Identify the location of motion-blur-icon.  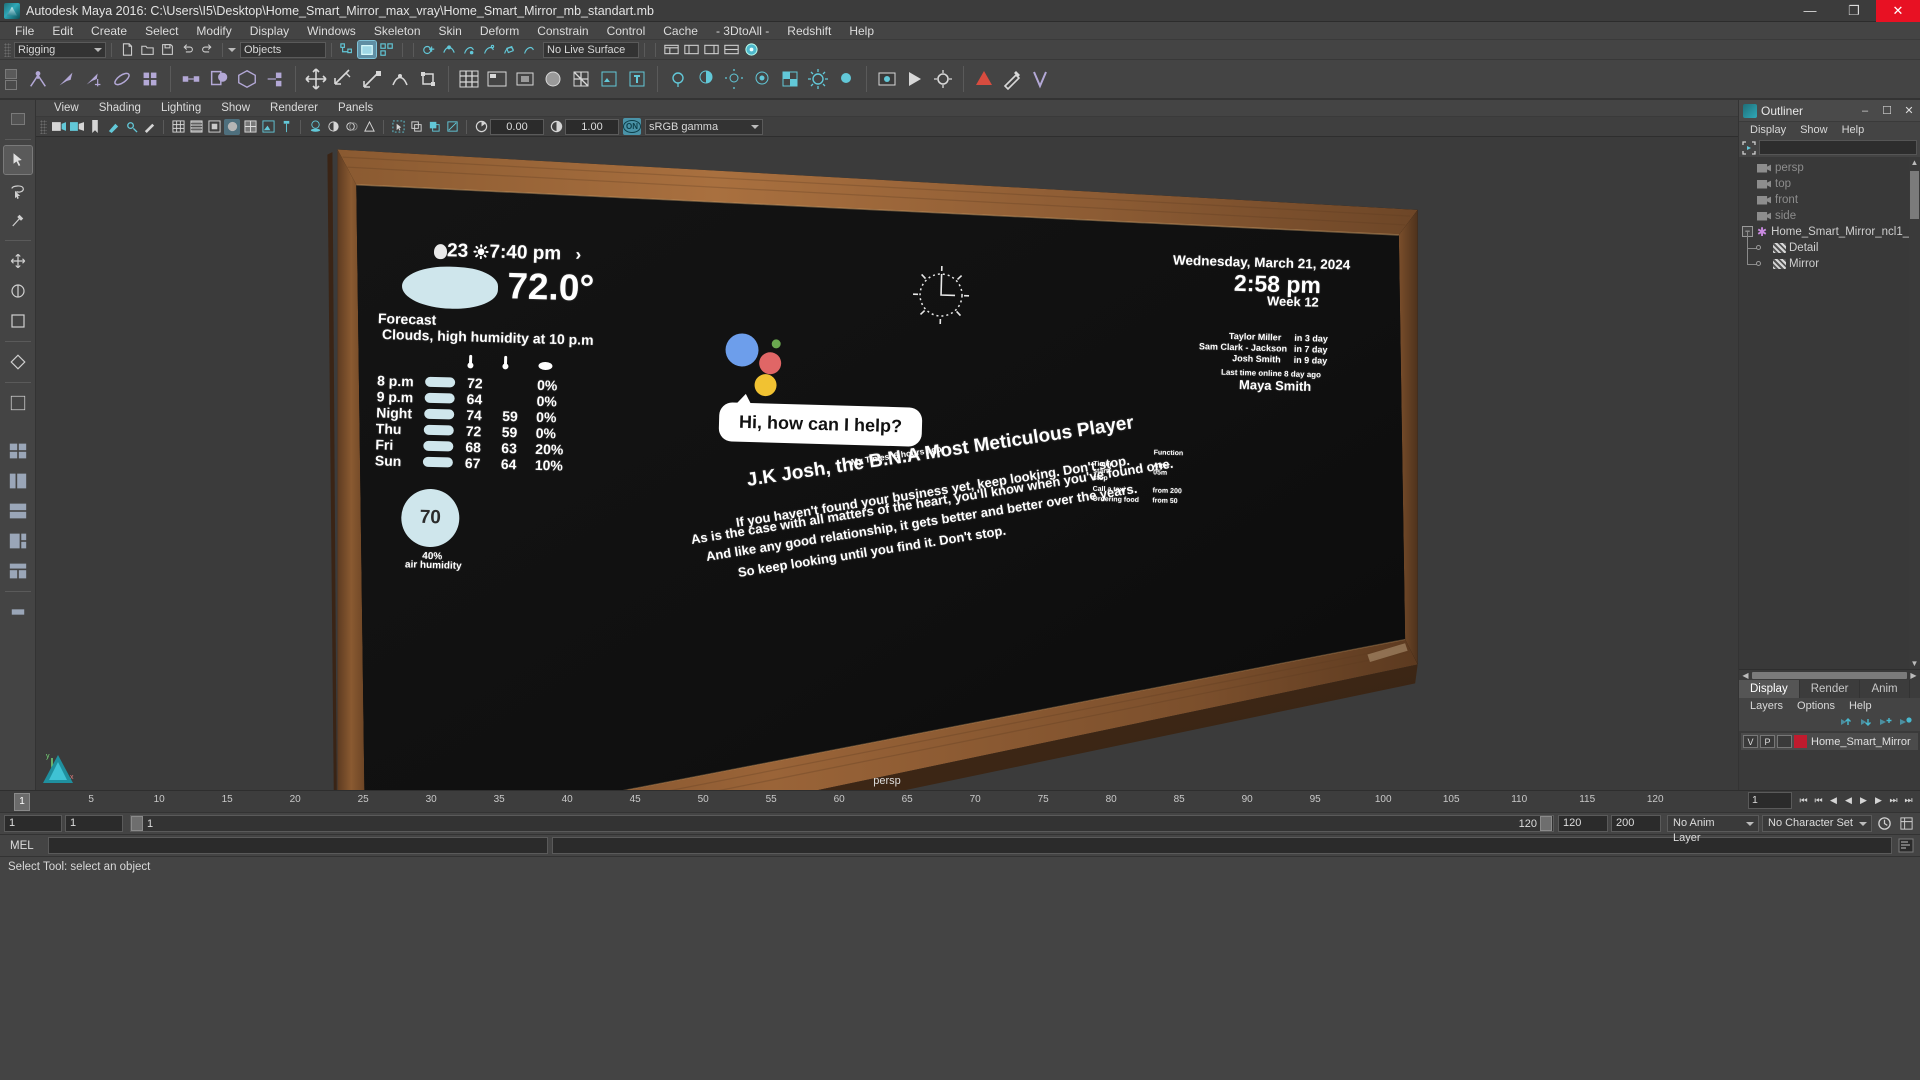
(351, 127).